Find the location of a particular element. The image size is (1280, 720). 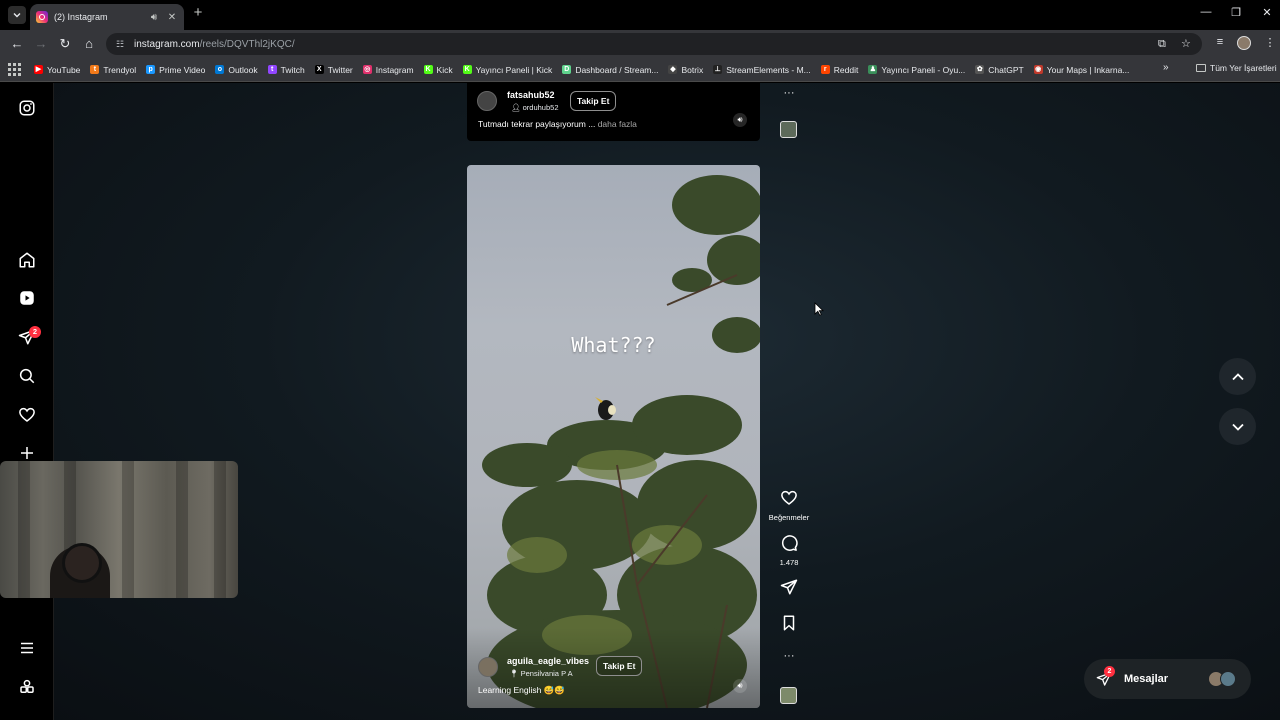

comment-button: 1.478 is located at coordinates (789, 550).